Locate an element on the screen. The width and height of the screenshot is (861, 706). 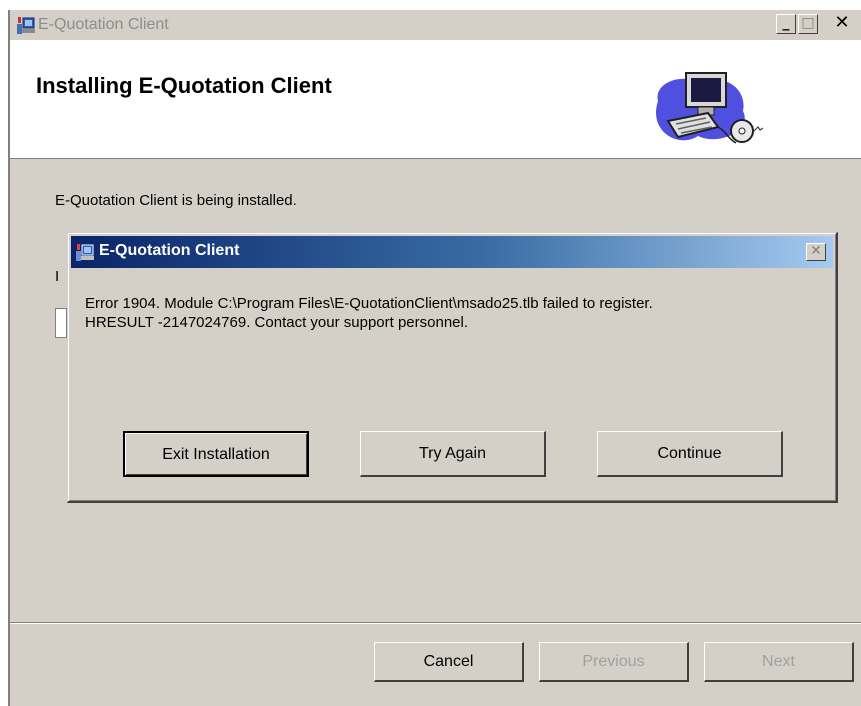
dialog-title: E-Quotation Client is located at coordinates (169, 250).